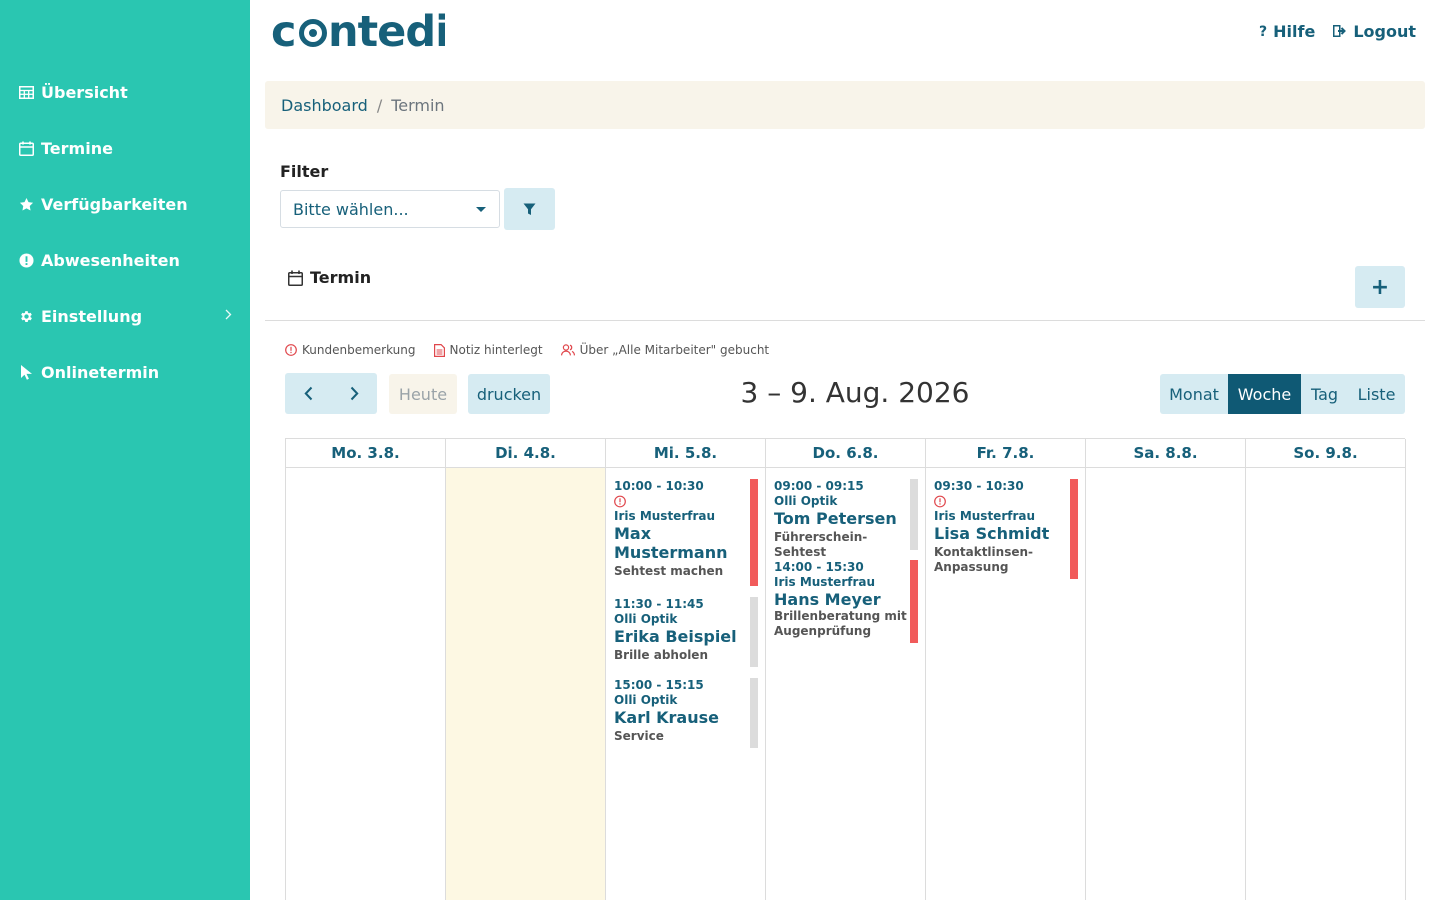  I want to click on chevron-left-icon, so click(307, 393).